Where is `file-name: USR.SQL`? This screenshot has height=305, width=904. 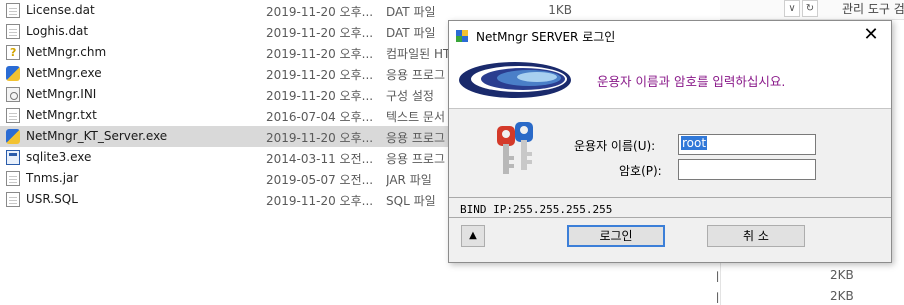
file-name: USR.SQL is located at coordinates (52, 199).